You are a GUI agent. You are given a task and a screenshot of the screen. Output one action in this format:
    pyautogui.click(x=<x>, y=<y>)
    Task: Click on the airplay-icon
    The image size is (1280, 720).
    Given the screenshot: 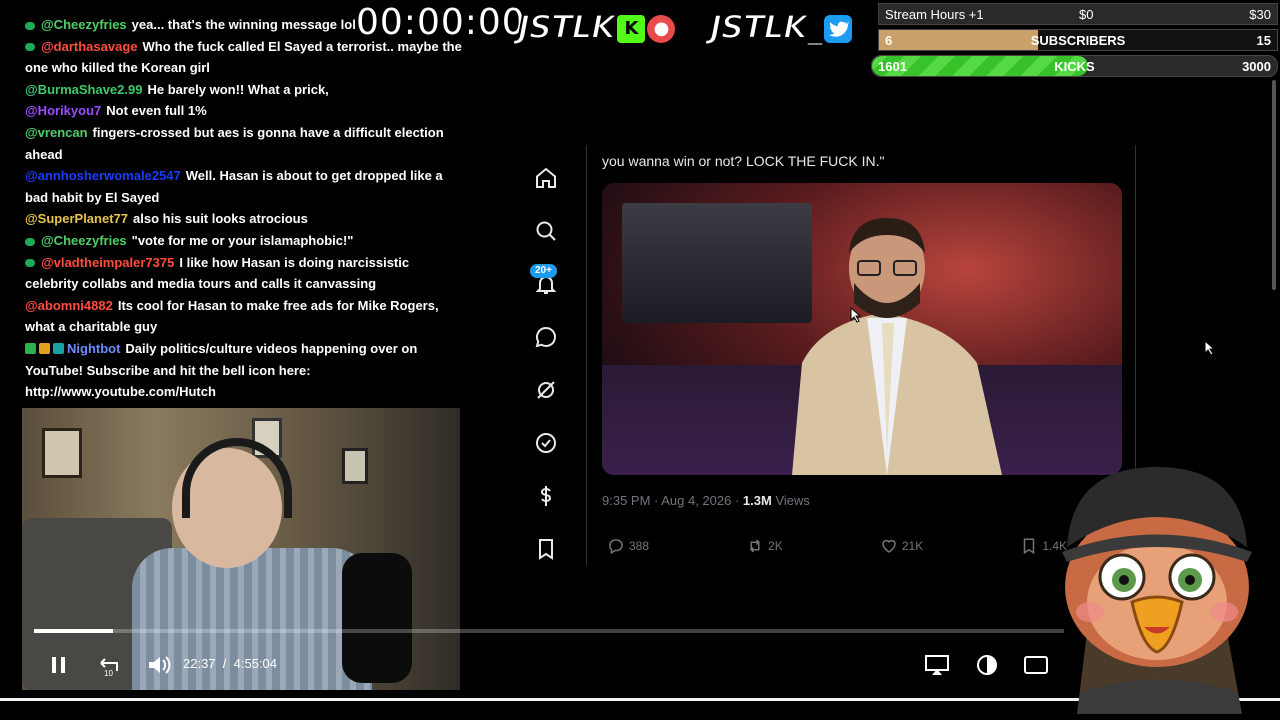 What is the action you would take?
    pyautogui.click(x=937, y=665)
    